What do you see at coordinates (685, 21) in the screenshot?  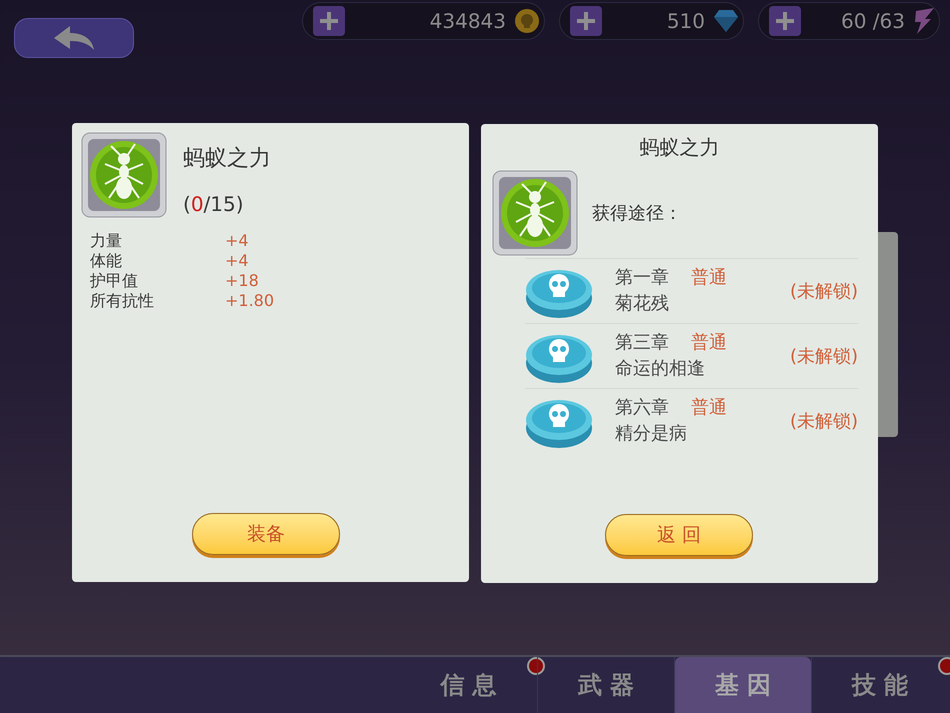 I see `currency-amount: 510` at bounding box center [685, 21].